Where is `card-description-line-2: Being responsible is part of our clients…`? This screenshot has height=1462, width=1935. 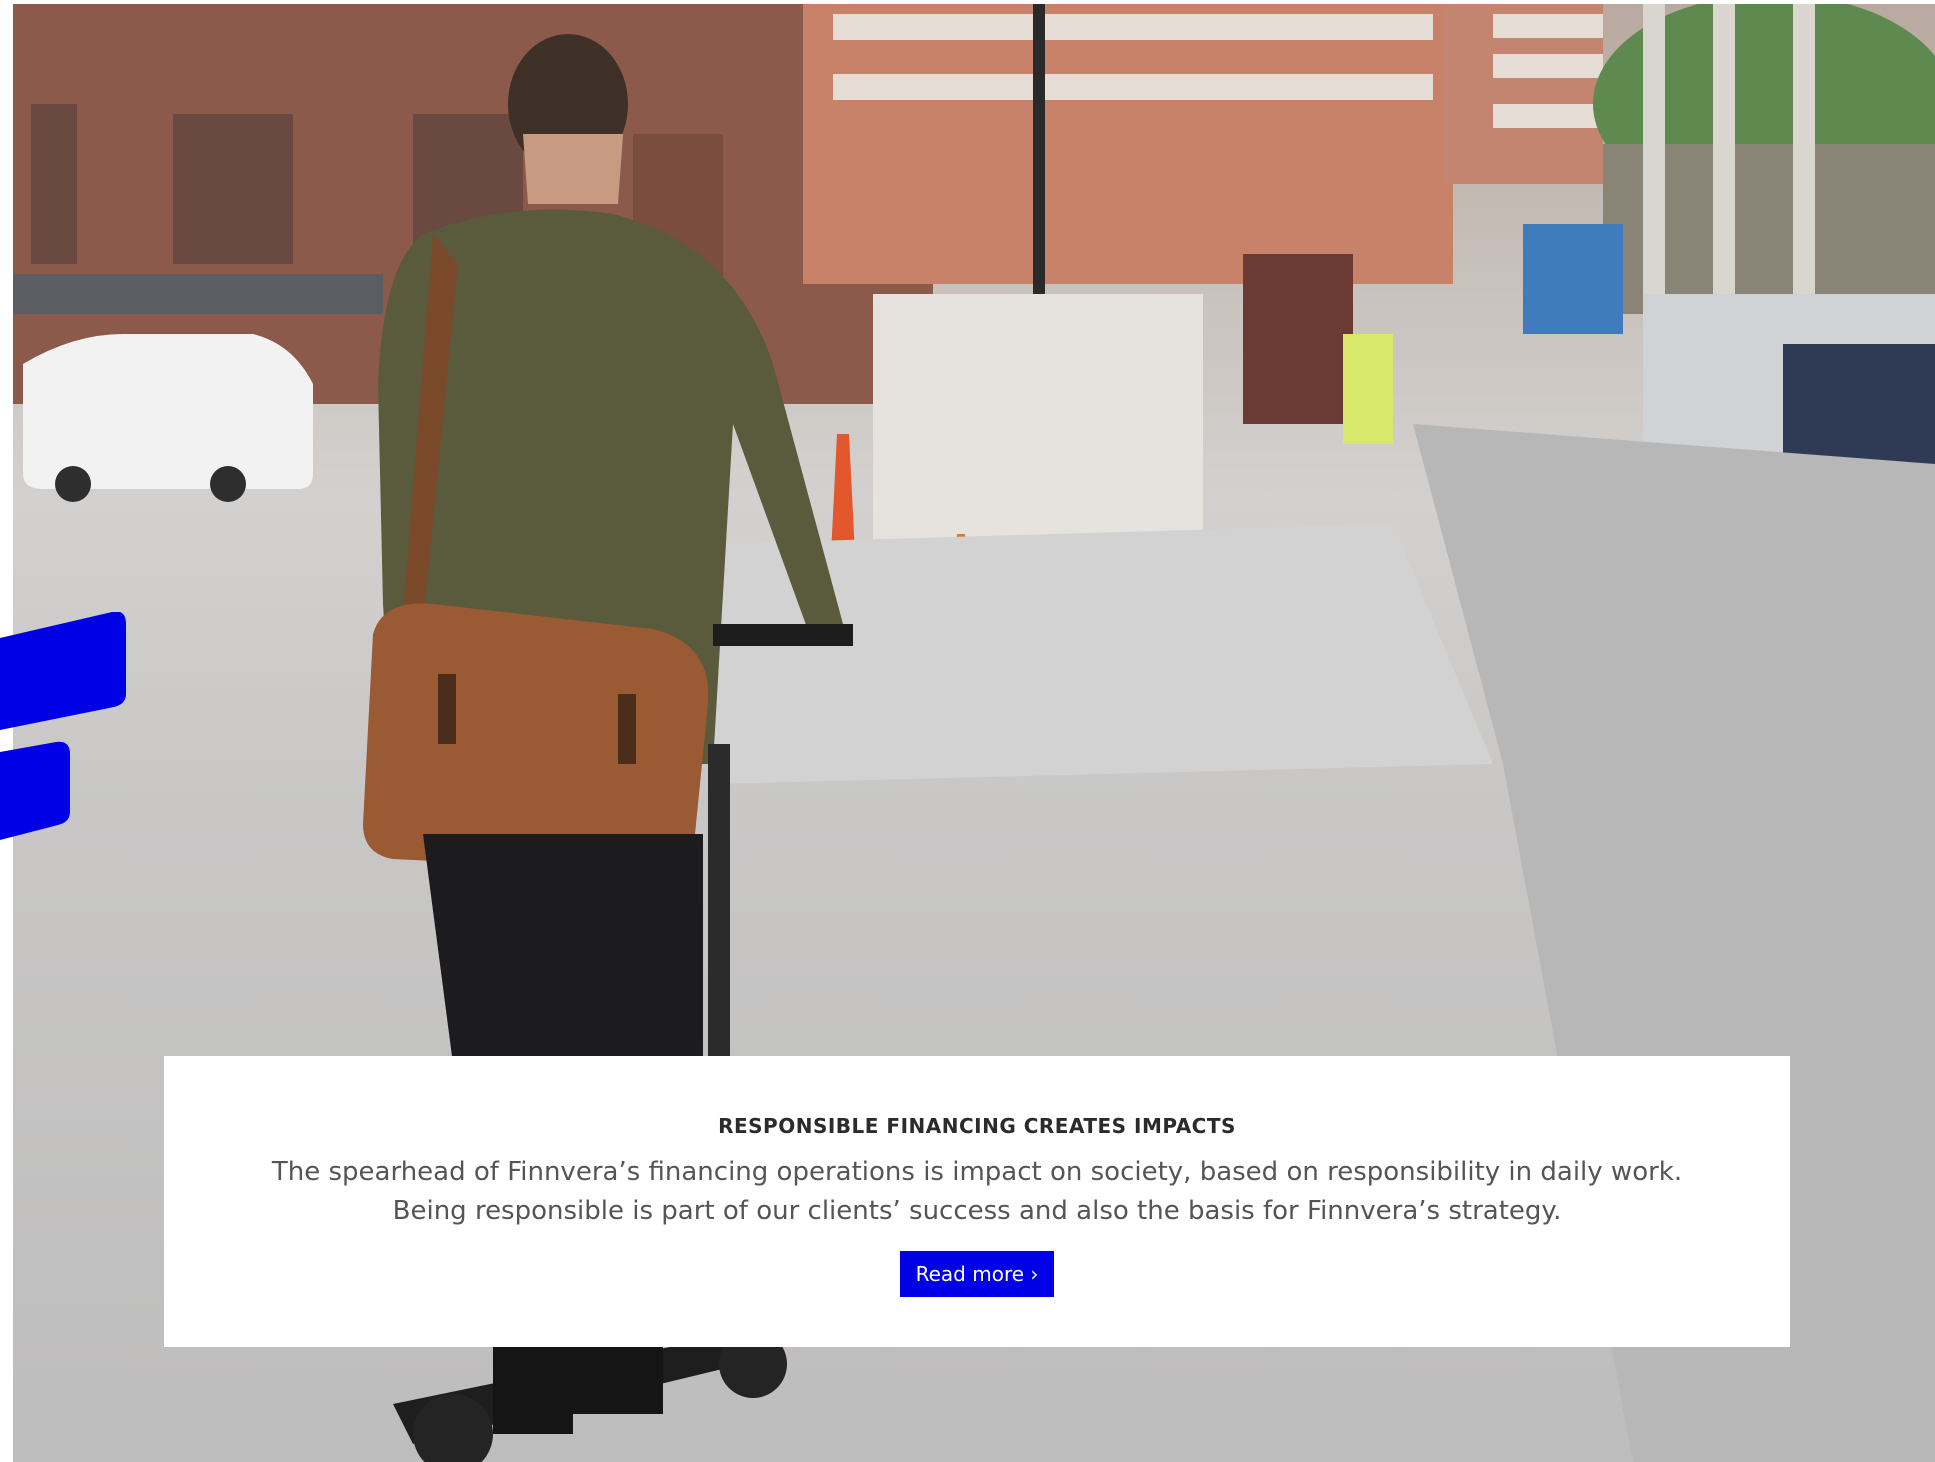
card-description-line-2: Being responsible is part of our clients… is located at coordinates (977, 1211).